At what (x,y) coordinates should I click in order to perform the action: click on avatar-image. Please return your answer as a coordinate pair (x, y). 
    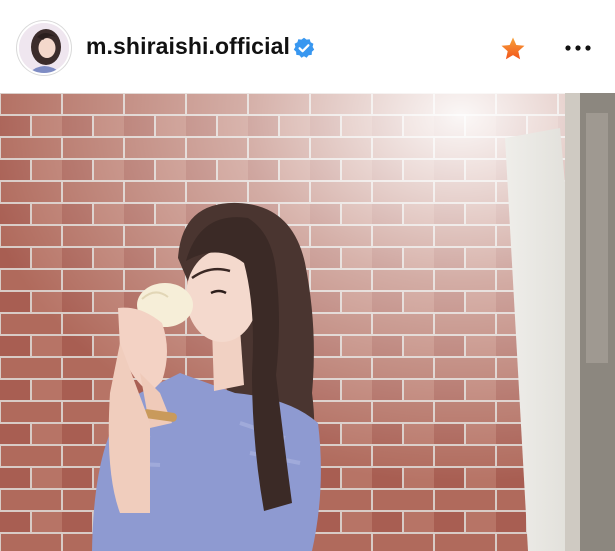
    Looking at the image, I should click on (44, 48).